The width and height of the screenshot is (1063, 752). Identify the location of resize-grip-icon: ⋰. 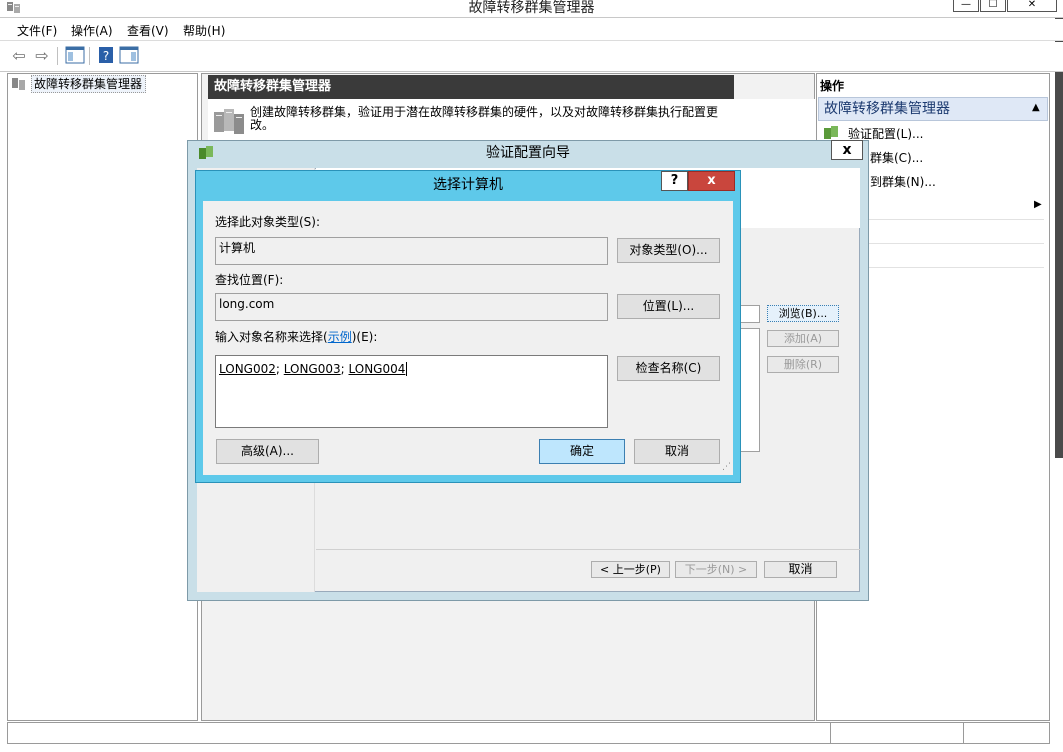
(726, 467).